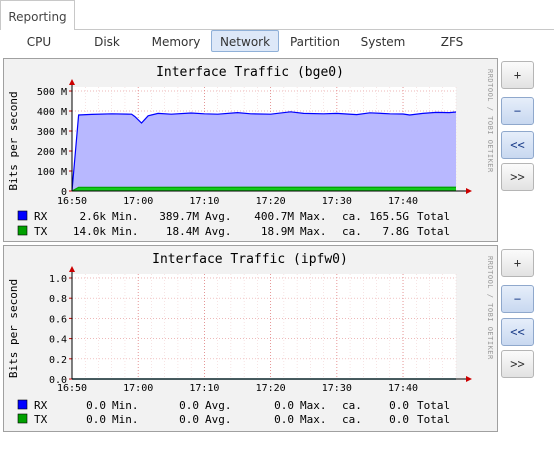 The height and width of the screenshot is (465, 554). What do you see at coordinates (517, 364) in the screenshot?
I see `forward-button-2: >>` at bounding box center [517, 364].